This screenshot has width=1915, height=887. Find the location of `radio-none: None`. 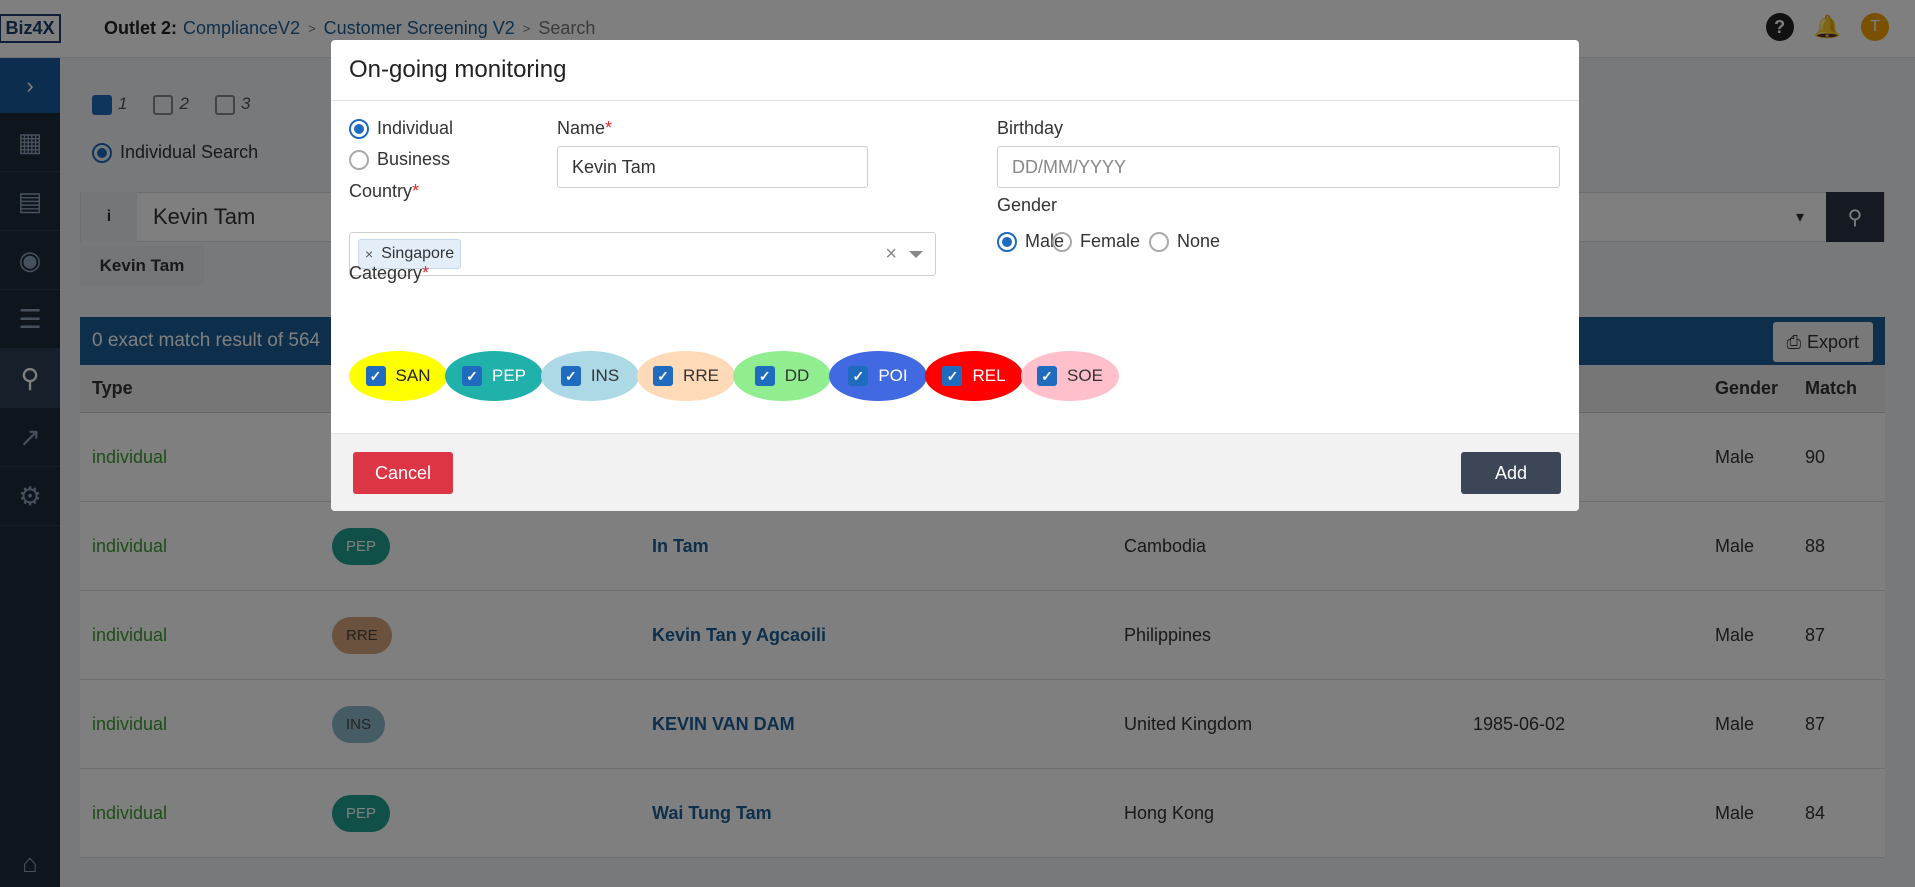

radio-none: None is located at coordinates (1184, 241).